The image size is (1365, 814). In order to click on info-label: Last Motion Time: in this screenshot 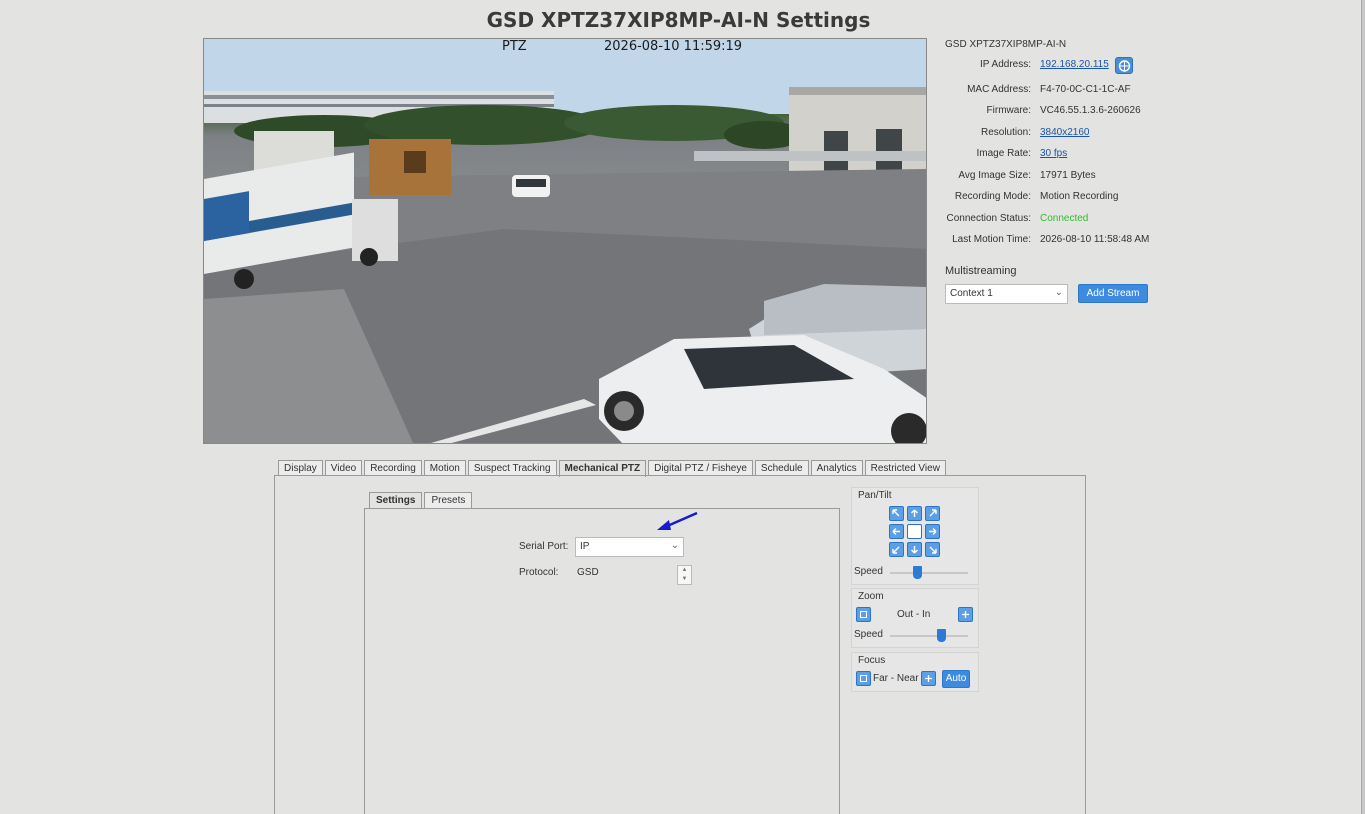, I will do `click(991, 239)`.